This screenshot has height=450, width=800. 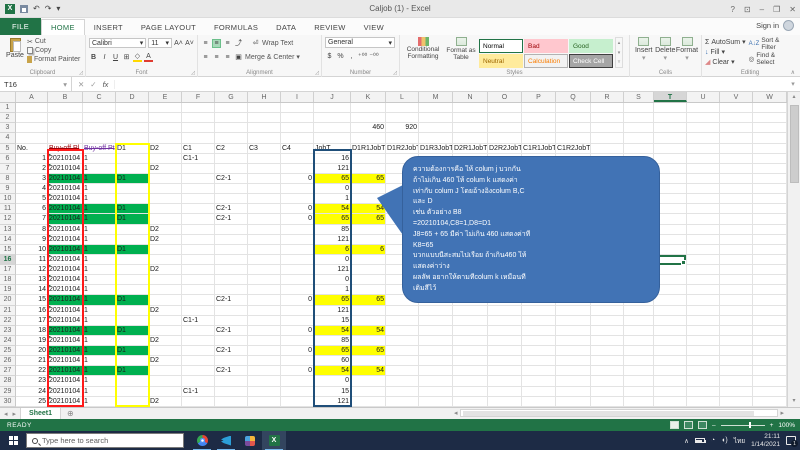 What do you see at coordinates (607, 351) in the screenshot?
I see `cell-R25` at bounding box center [607, 351].